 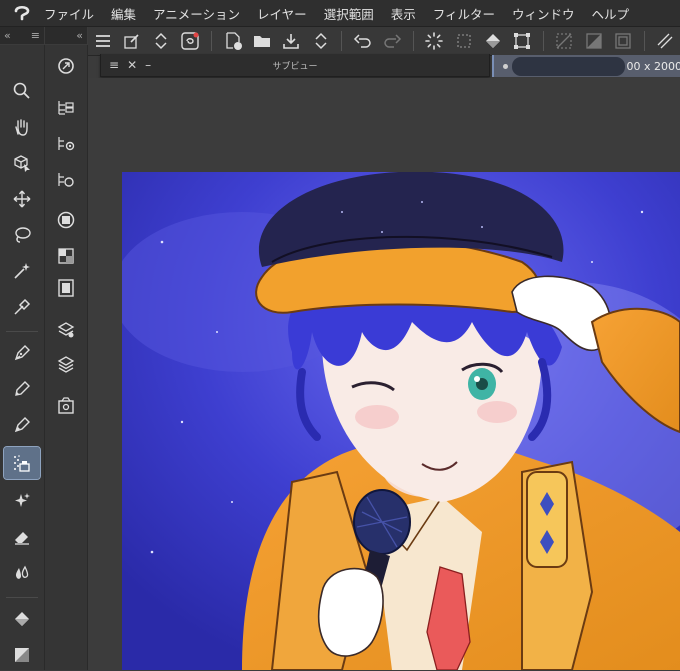 I want to click on menu-selection: 選択範囲, so click(x=349, y=13).